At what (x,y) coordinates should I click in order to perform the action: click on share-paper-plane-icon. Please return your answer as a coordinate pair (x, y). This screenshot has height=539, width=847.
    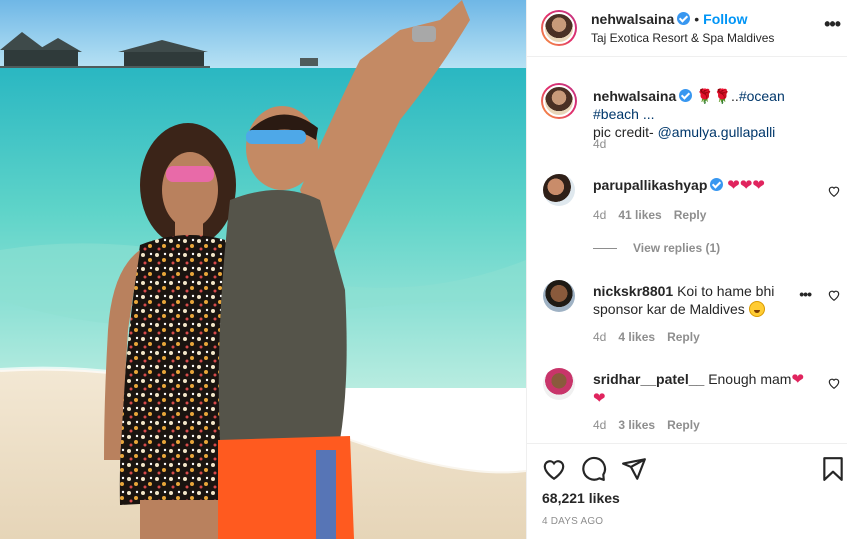
    Looking at the image, I should click on (634, 469).